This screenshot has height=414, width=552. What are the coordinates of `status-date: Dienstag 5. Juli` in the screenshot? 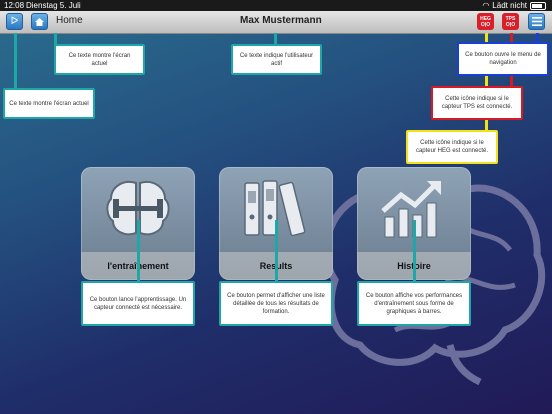 It's located at (53, 5).